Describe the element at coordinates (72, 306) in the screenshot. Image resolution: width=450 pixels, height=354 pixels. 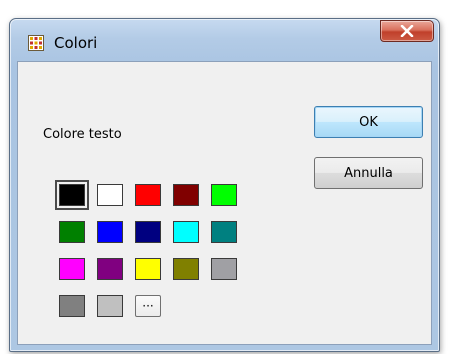
I see `color-swatch-gray-dark` at that location.